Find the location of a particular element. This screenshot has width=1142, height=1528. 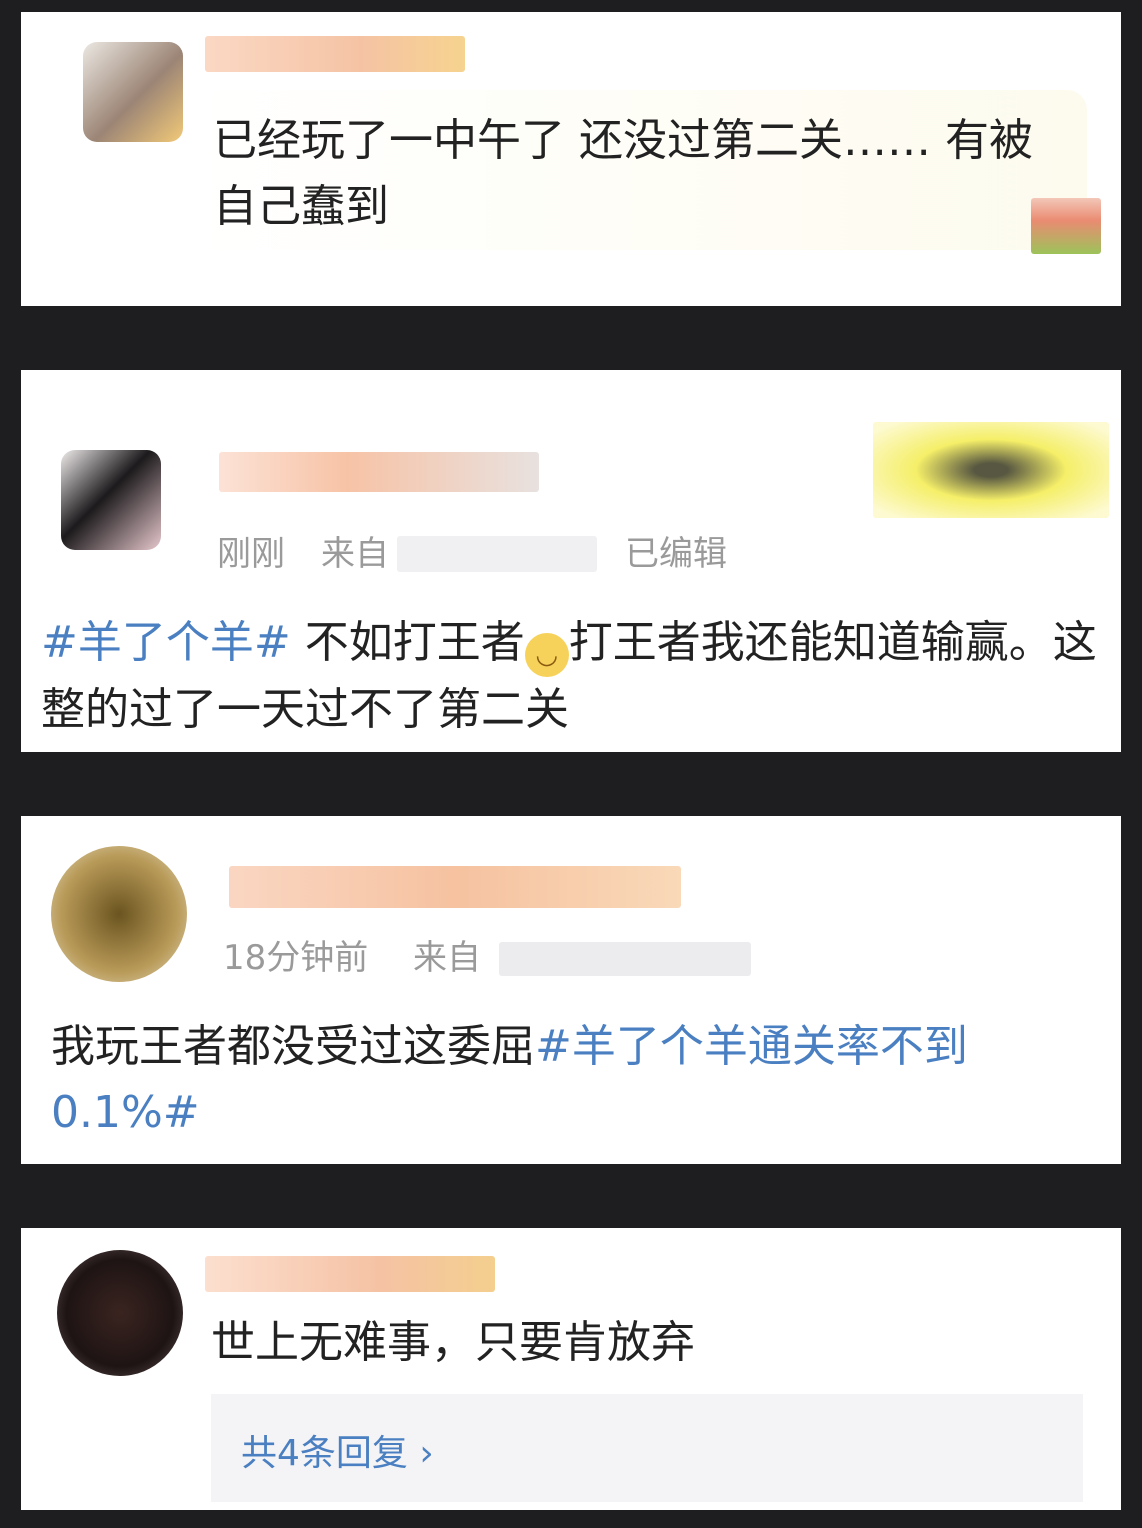

badge-blurred is located at coordinates (991, 470).